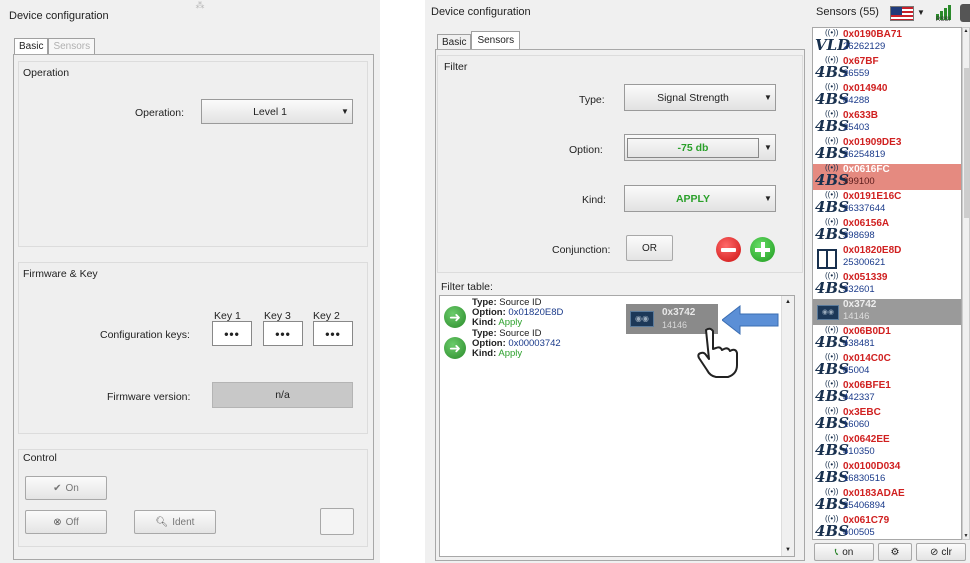 Image resolution: width=970 pixels, height=563 pixels. I want to click on sensor-dec-id: 442337, so click(859, 397).